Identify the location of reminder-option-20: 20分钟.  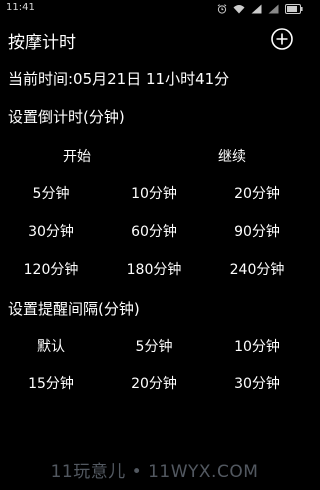
(154, 383).